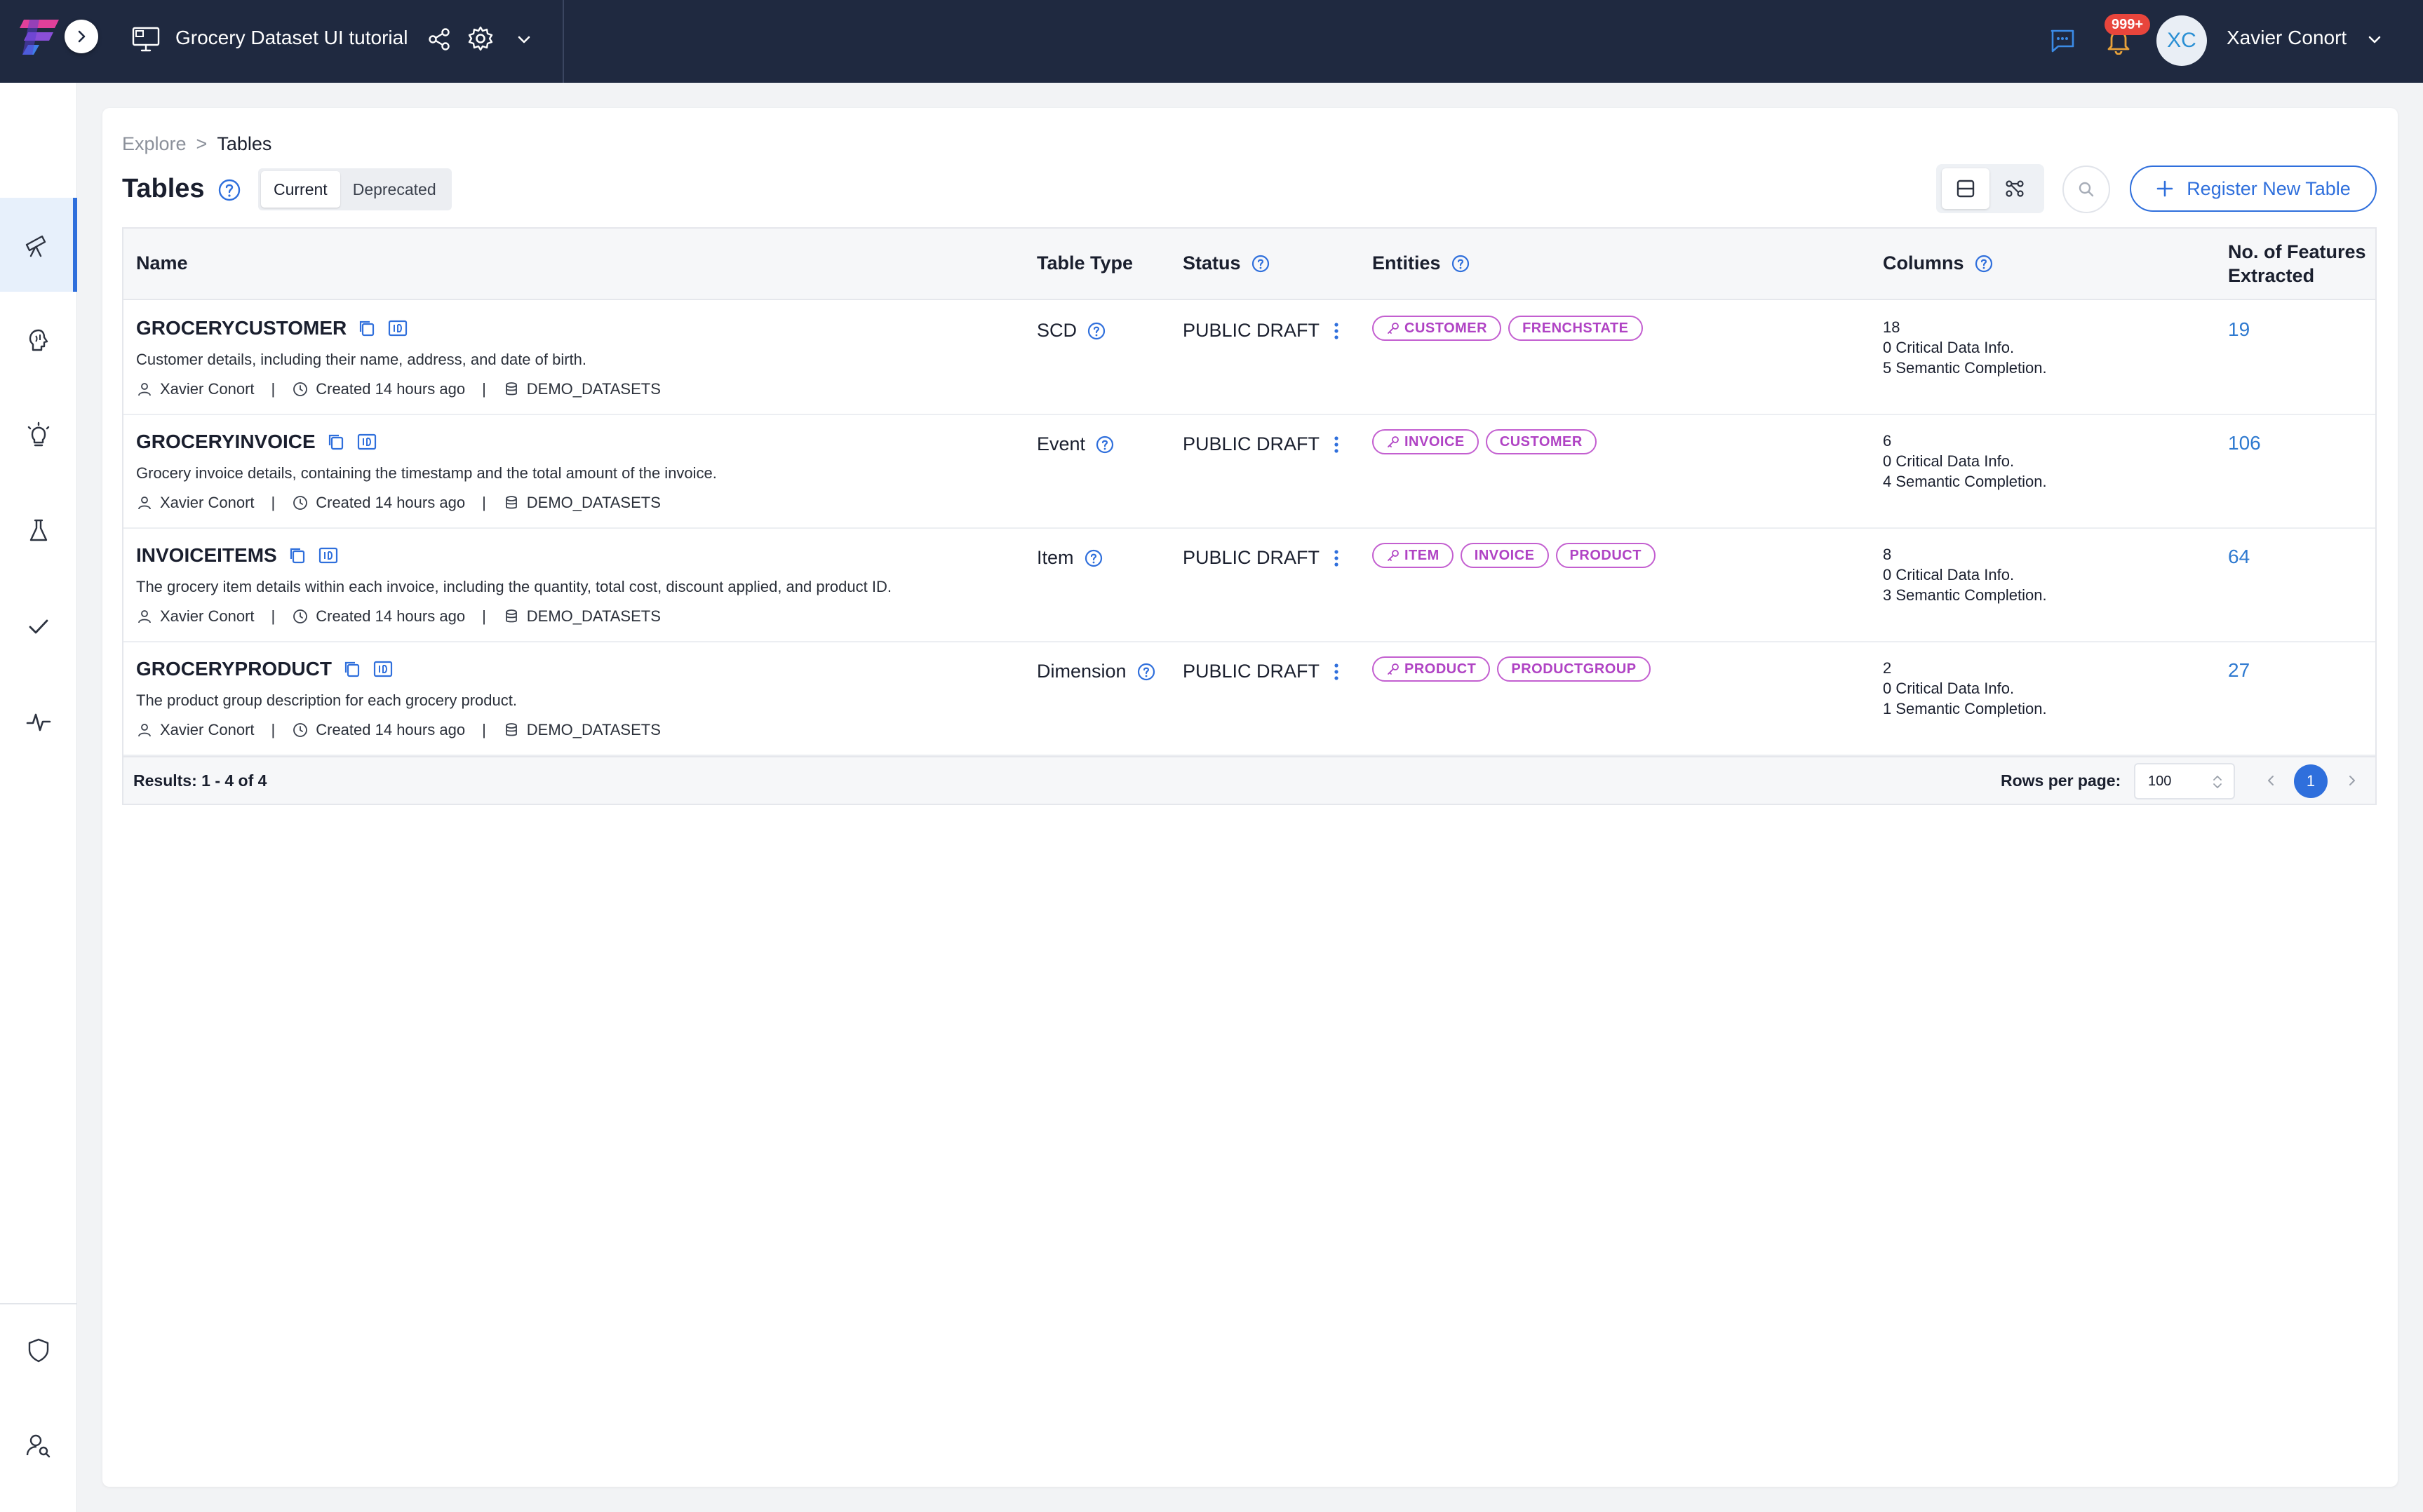 The image size is (2423, 1512). I want to click on page-title: Tables, so click(164, 188).